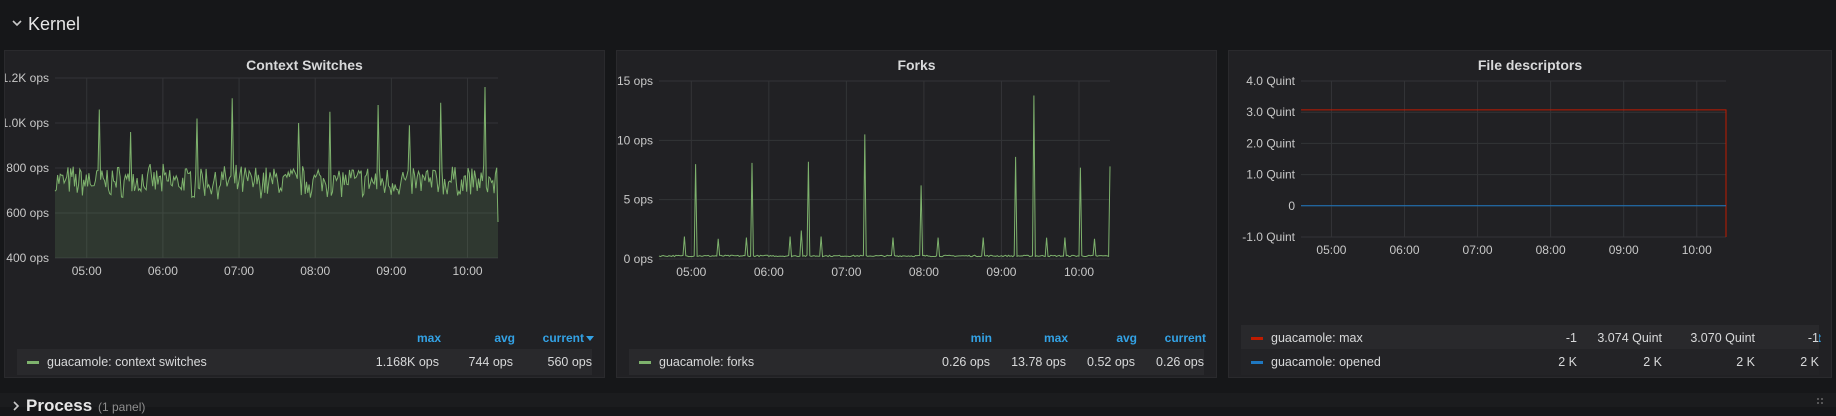  I want to click on drag-handle-icon, so click(1821, 402).